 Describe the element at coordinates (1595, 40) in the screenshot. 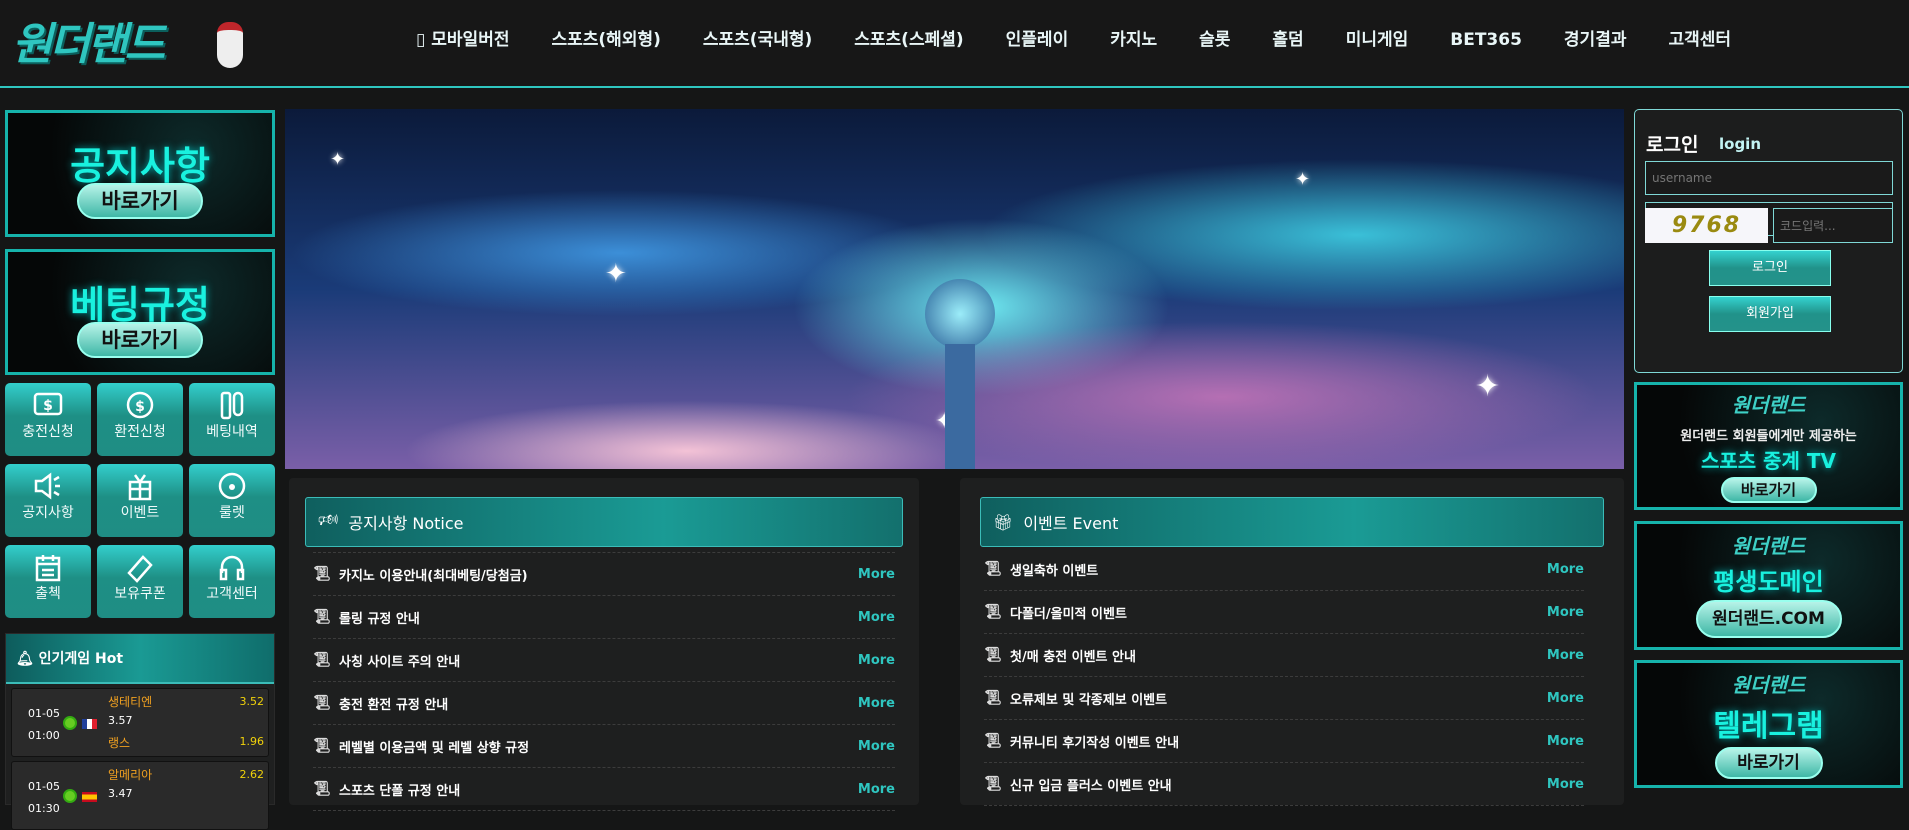

I see `nav-results: 경기결과` at that location.